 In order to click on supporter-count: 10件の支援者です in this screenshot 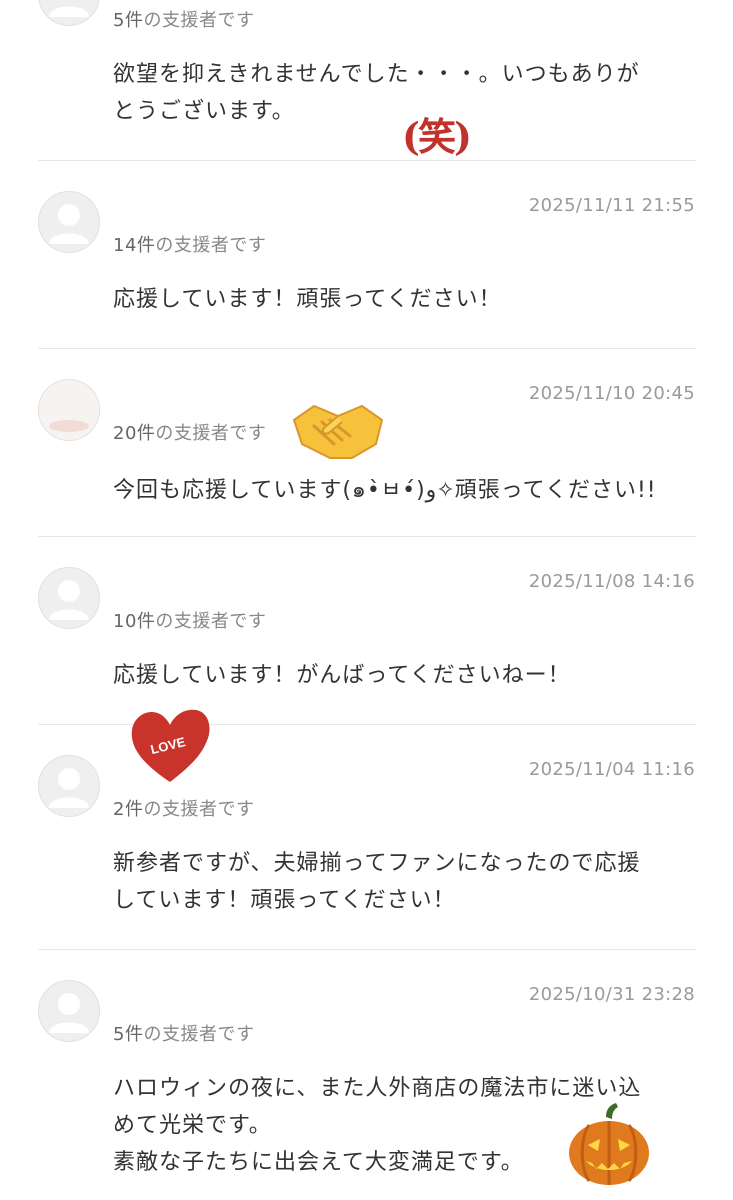, I will do `click(190, 621)`.